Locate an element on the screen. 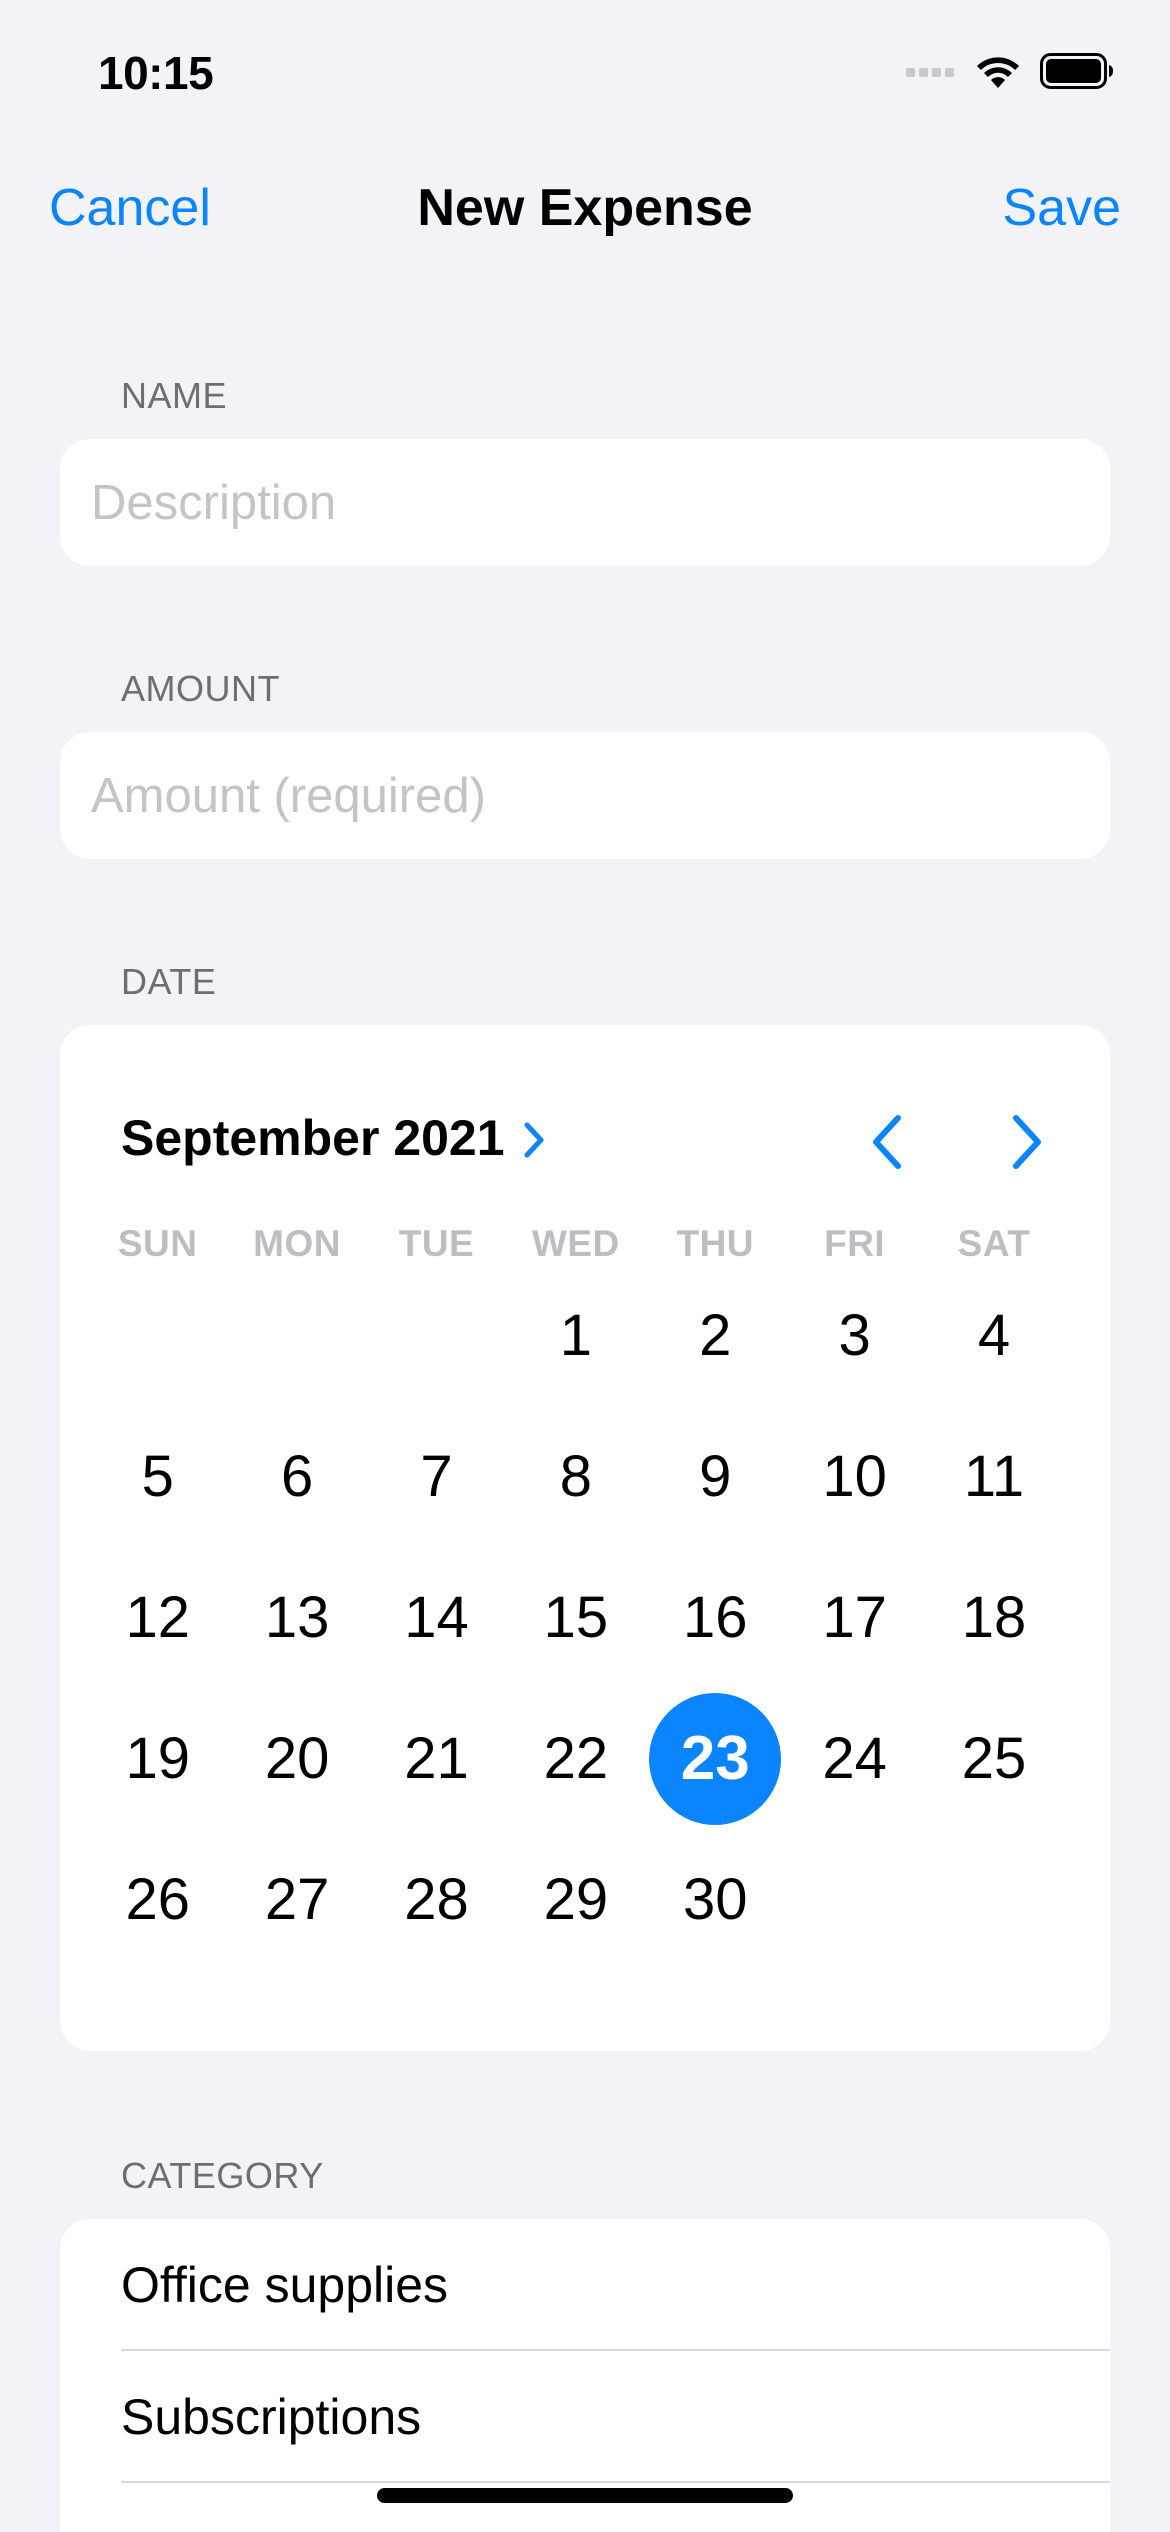  month-year-selector: September 2021 is located at coordinates (333, 1138).